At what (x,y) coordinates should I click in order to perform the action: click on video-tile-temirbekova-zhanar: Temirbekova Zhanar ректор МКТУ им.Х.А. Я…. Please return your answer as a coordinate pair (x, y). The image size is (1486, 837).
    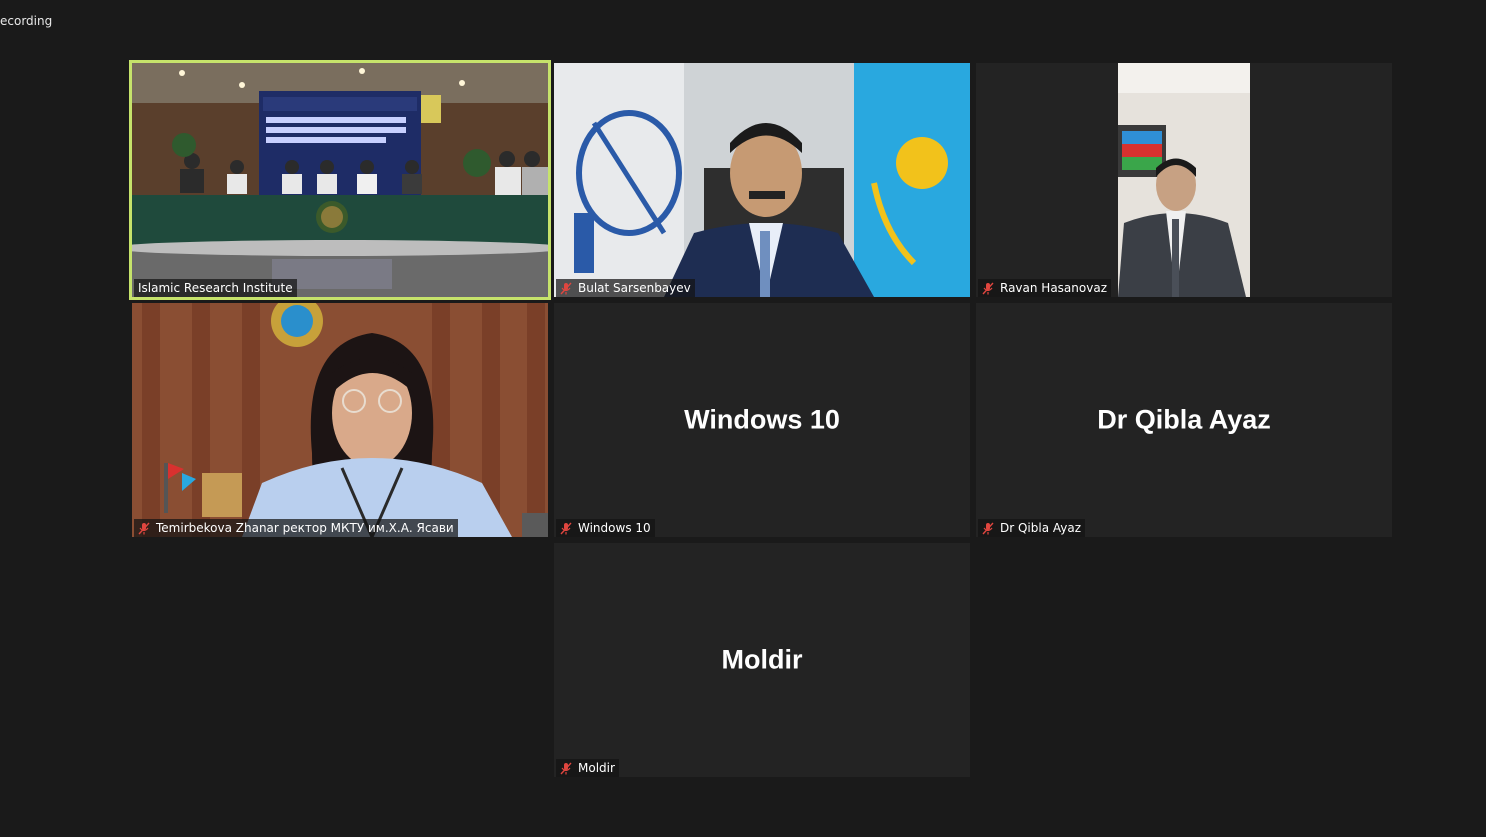
    Looking at the image, I should click on (340, 420).